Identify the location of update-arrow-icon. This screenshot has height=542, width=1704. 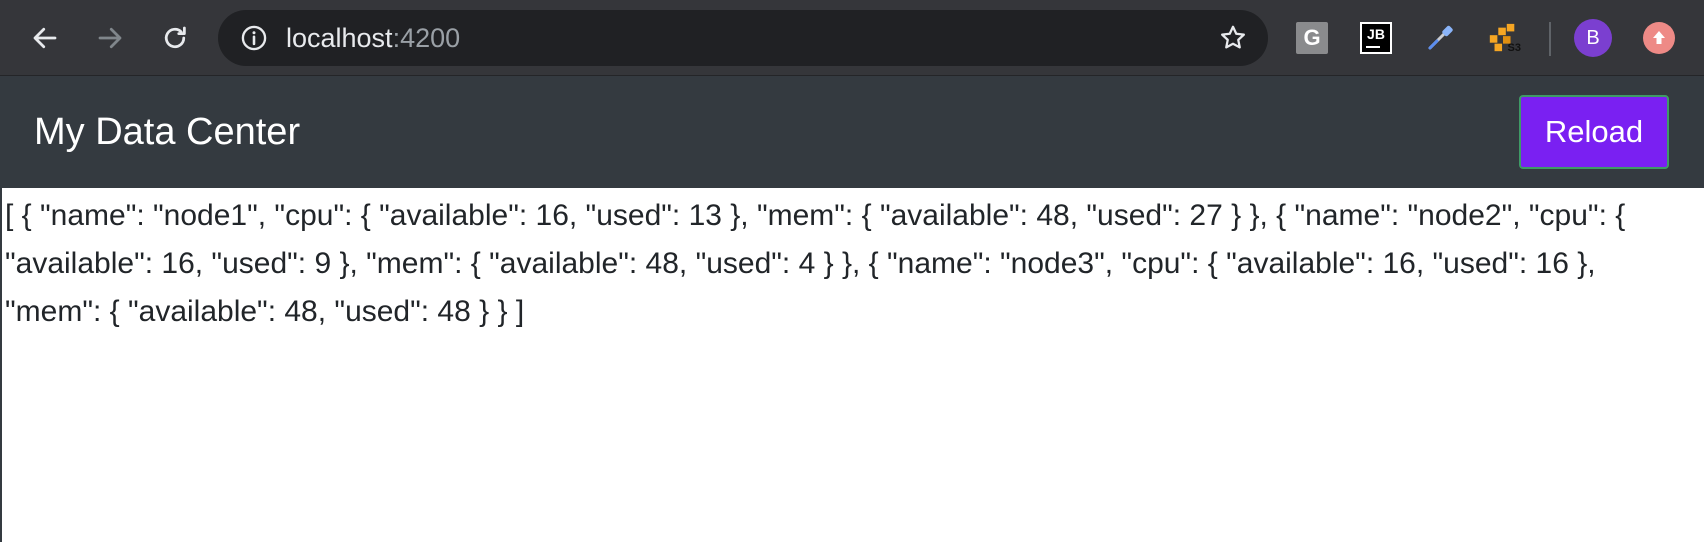
(1659, 37).